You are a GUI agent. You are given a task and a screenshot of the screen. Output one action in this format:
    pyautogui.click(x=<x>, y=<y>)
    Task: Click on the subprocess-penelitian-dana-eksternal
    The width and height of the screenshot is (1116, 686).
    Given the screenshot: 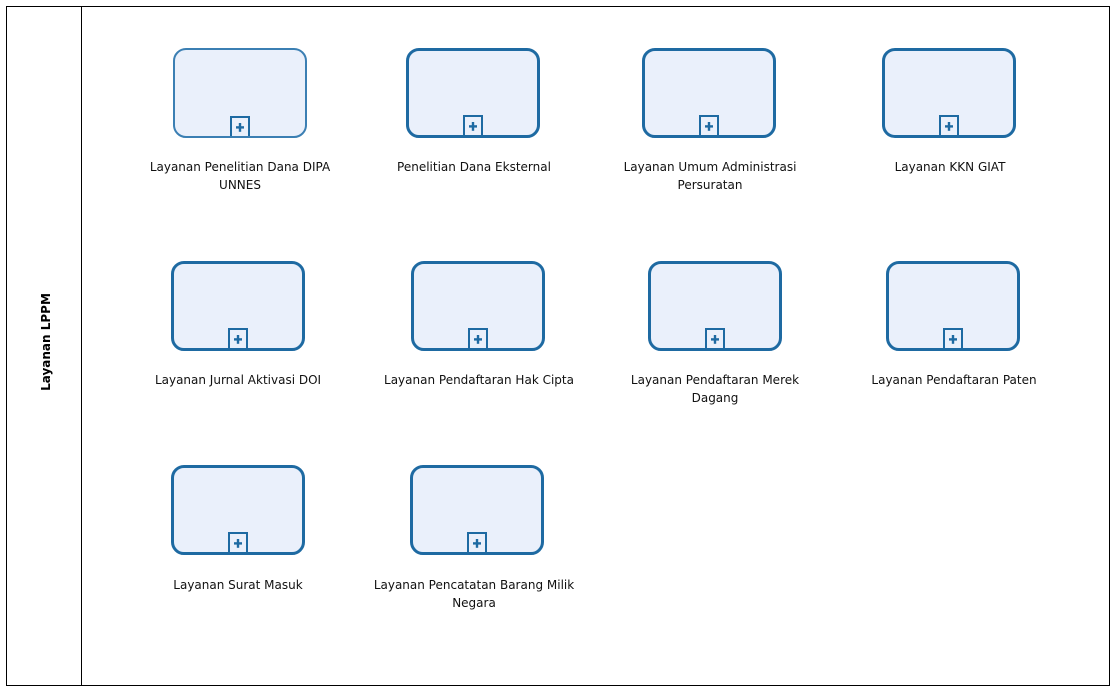 What is the action you would take?
    pyautogui.click(x=473, y=93)
    